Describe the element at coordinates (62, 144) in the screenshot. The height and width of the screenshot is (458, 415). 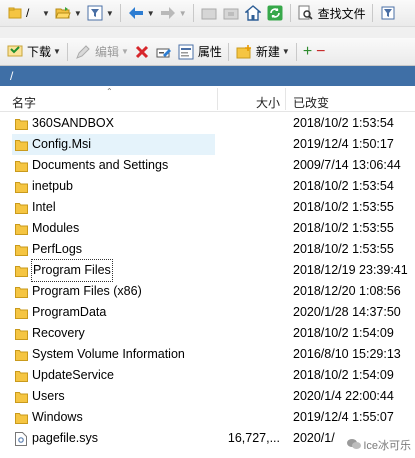
I see `file-name: Config.Msi` at that location.